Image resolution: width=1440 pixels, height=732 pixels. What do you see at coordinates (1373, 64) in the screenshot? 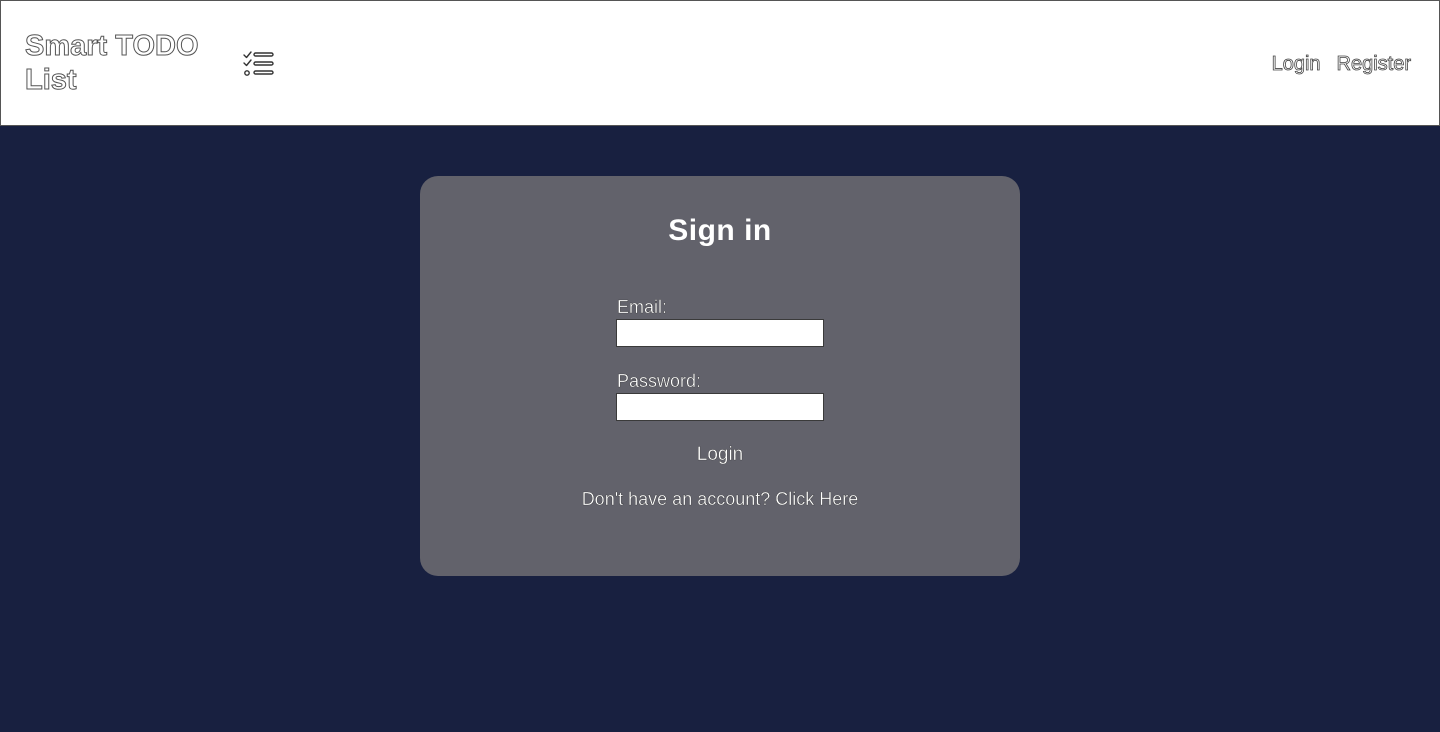
I see `nav-link-register: Register` at bounding box center [1373, 64].